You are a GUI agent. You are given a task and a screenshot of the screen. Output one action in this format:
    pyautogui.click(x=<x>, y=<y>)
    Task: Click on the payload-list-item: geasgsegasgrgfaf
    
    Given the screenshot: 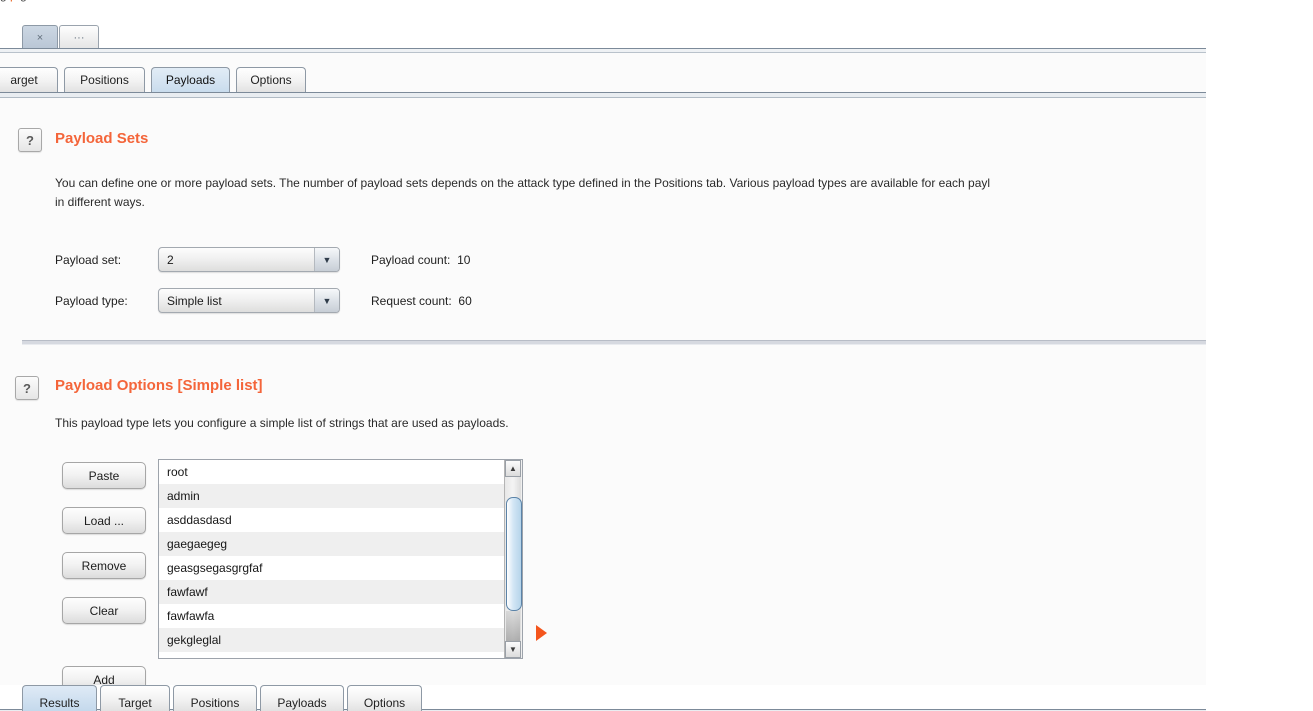 What is the action you would take?
    pyautogui.click(x=340, y=568)
    